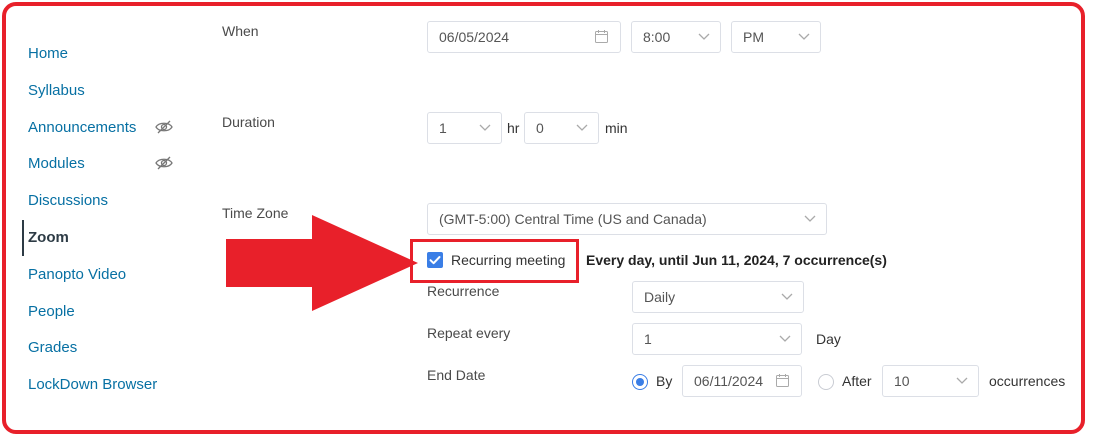 The height and width of the screenshot is (442, 1093). Describe the element at coordinates (48, 237) in the screenshot. I see `nav-zoom: Zoom` at that location.